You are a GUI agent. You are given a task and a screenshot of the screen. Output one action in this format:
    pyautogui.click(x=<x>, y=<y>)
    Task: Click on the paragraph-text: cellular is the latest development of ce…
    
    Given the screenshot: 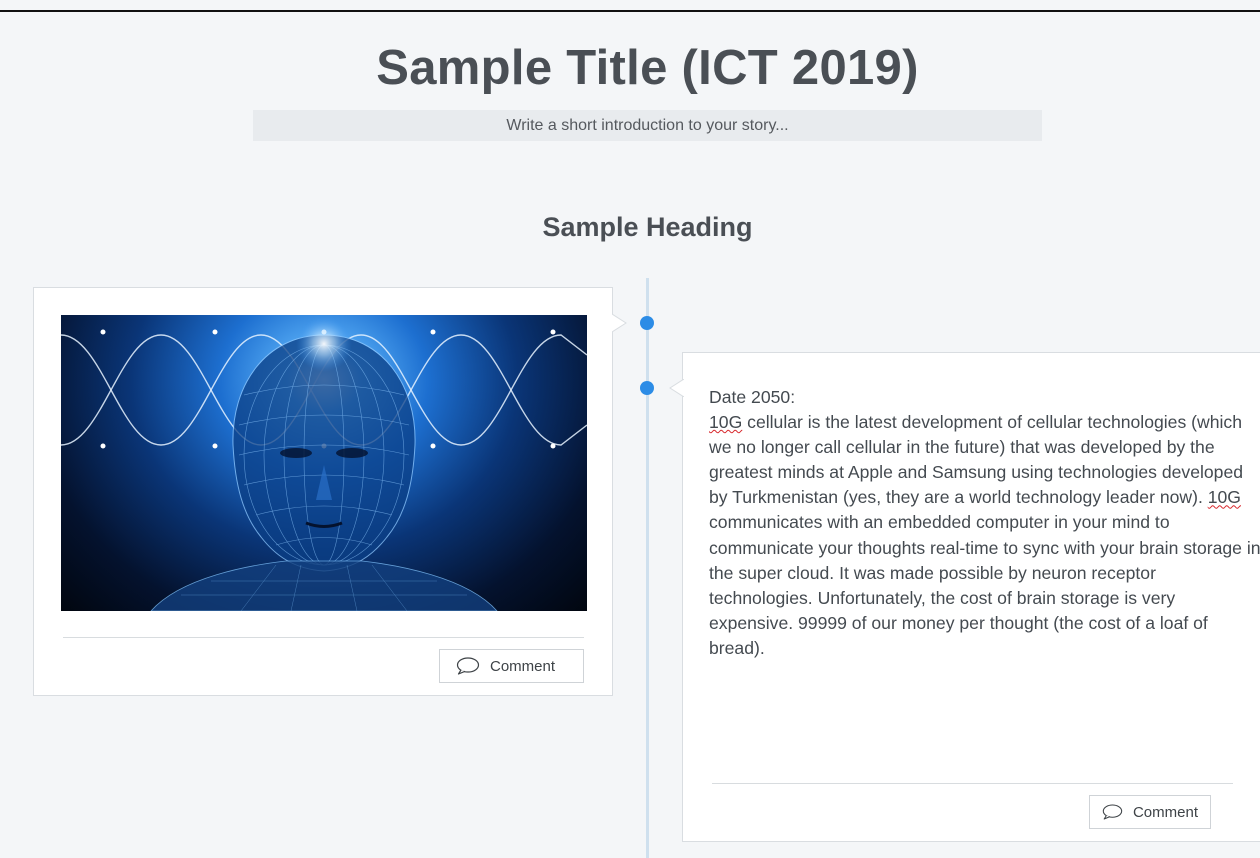 What is the action you would take?
    pyautogui.click(x=976, y=460)
    